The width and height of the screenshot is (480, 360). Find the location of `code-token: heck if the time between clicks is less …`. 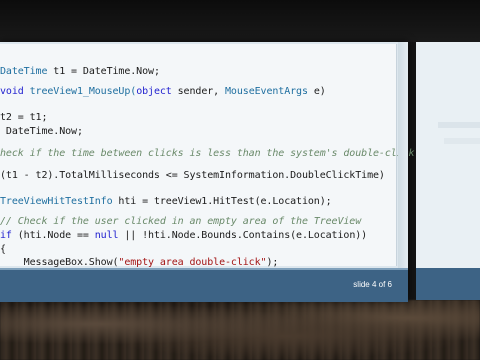

code-token: heck if the time between clicks is less … is located at coordinates (207, 153).